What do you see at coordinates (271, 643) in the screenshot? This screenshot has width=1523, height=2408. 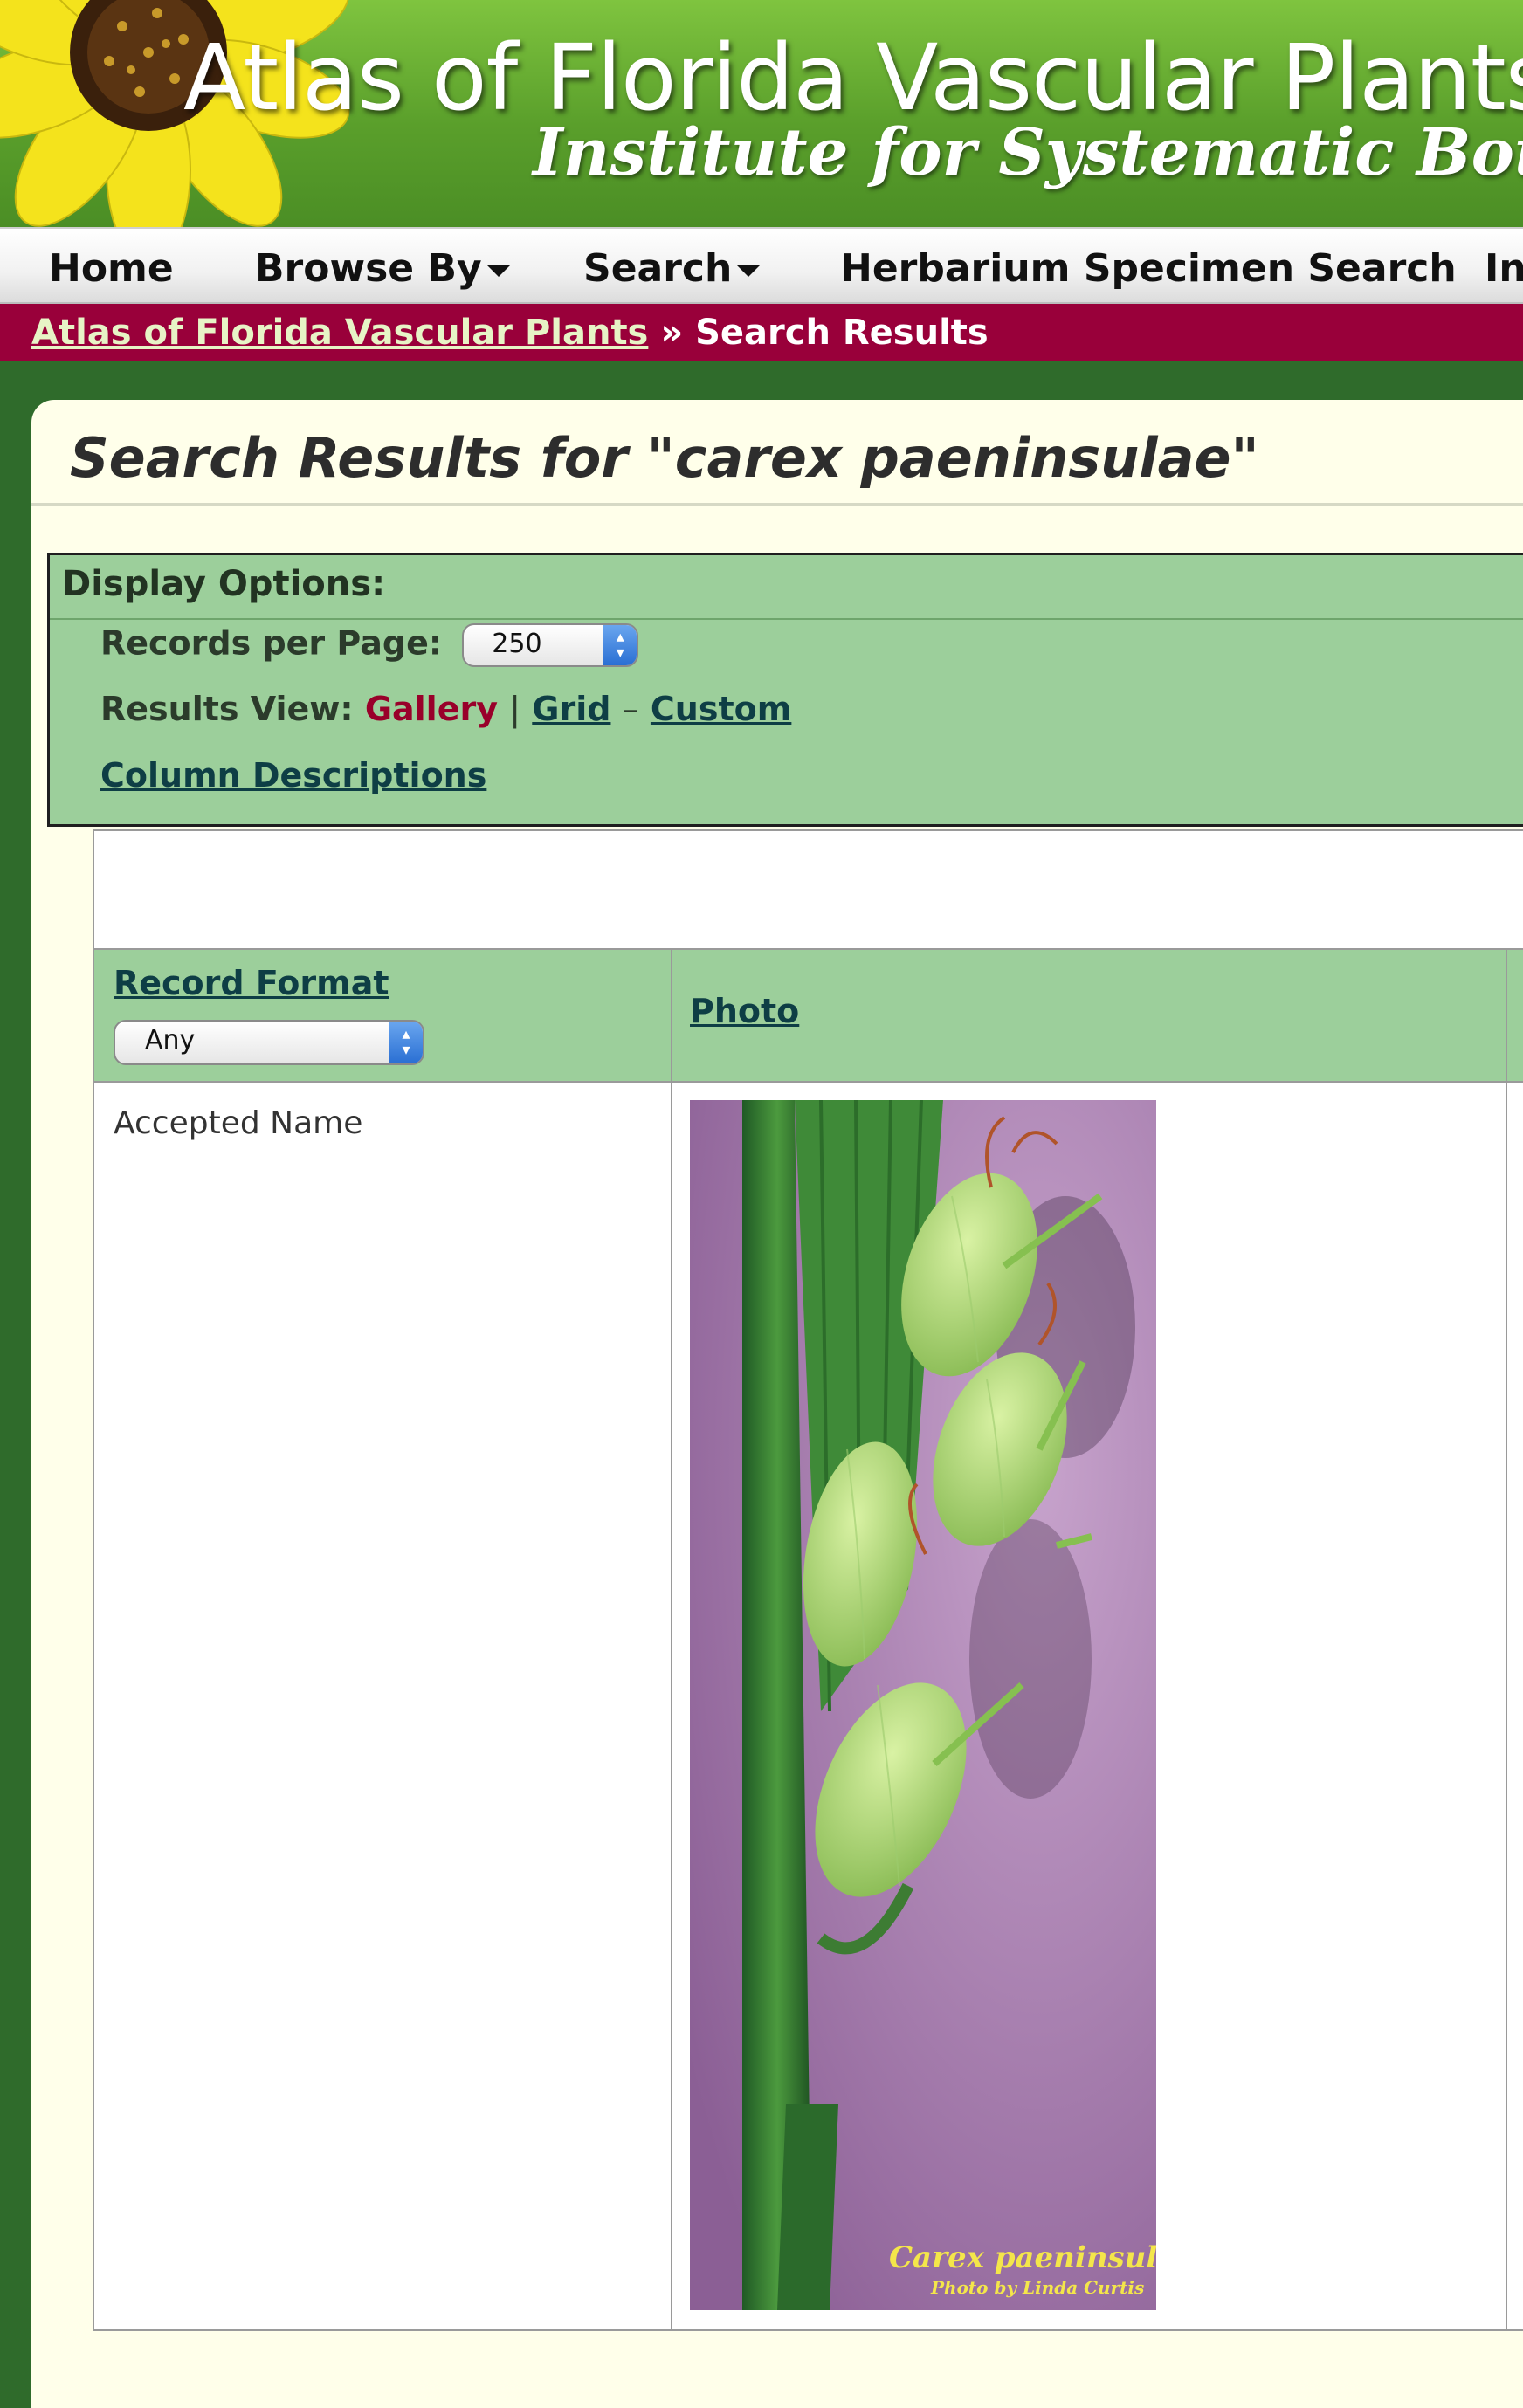 I see `records-per-page-label: Records per Page:` at bounding box center [271, 643].